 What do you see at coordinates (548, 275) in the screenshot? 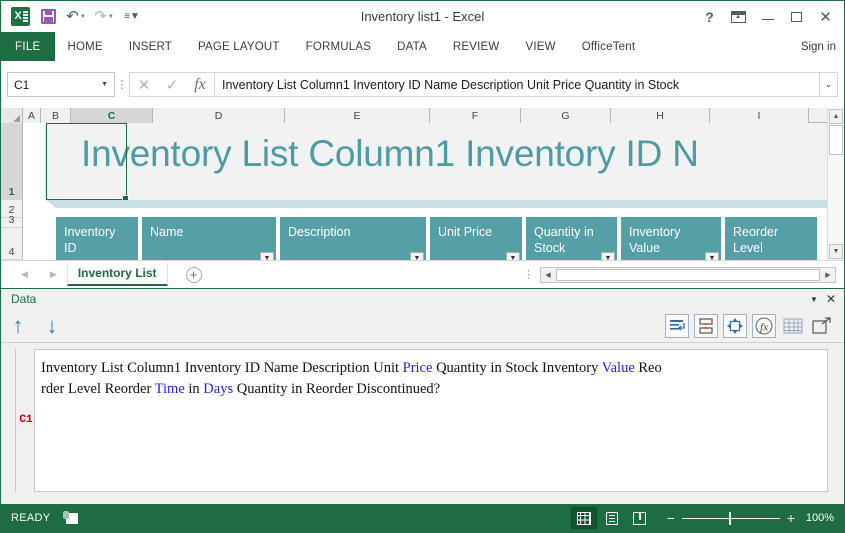
I see `scroll-left-icon: ◀` at bounding box center [548, 275].